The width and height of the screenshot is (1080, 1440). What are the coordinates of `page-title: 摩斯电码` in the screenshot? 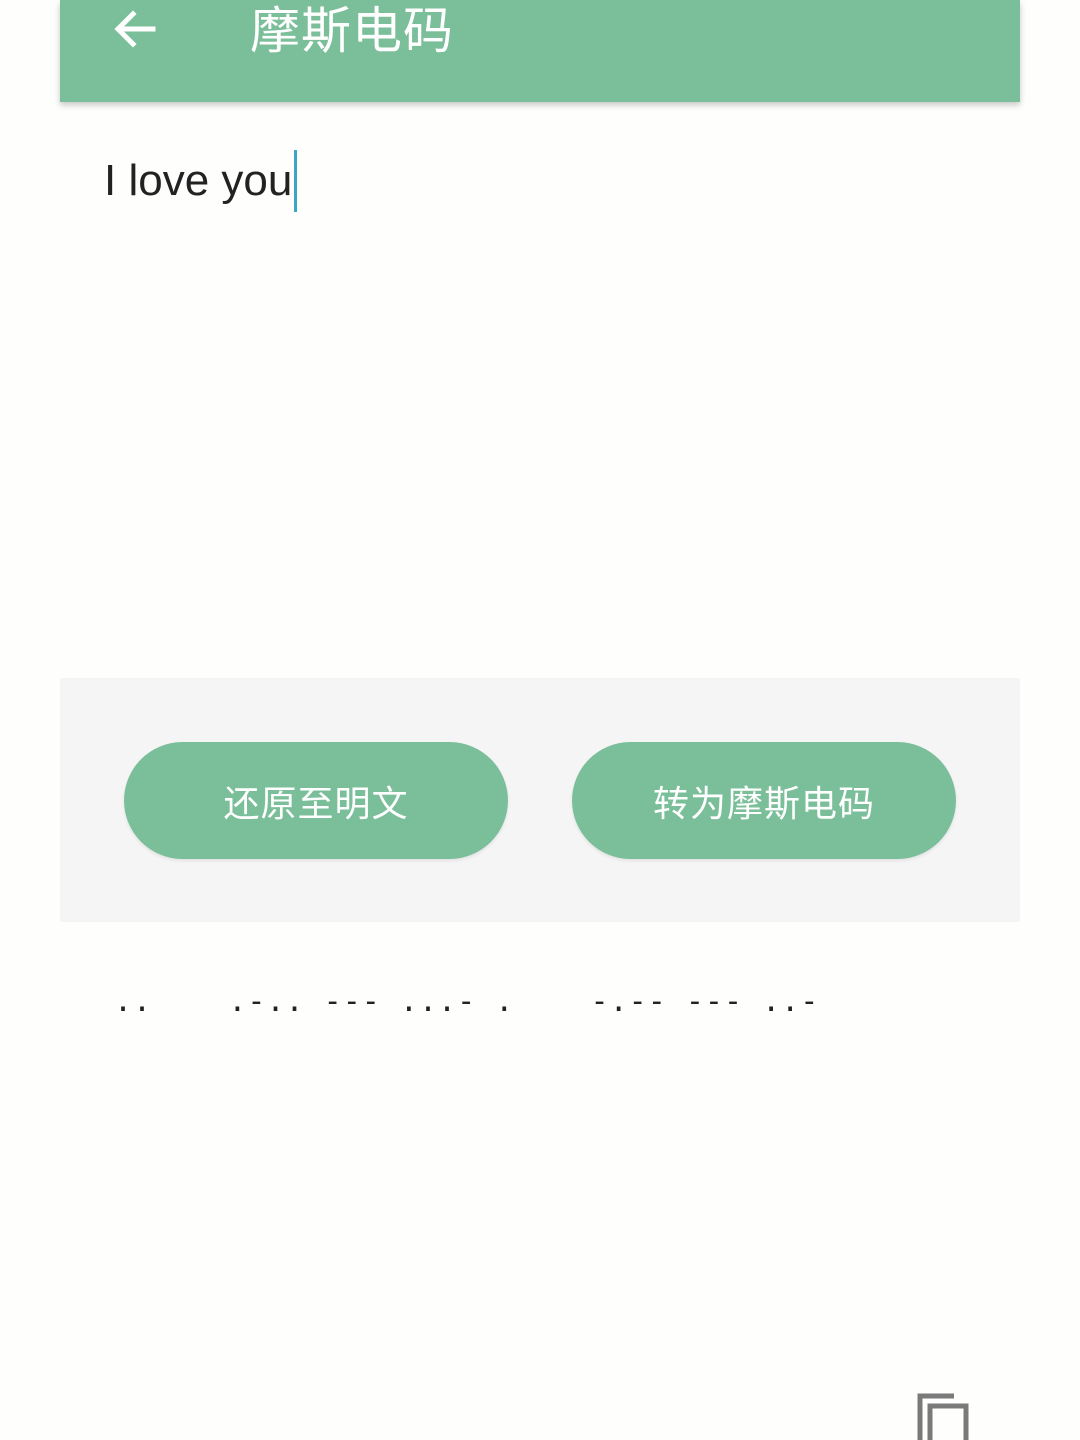 It's located at (352, 31).